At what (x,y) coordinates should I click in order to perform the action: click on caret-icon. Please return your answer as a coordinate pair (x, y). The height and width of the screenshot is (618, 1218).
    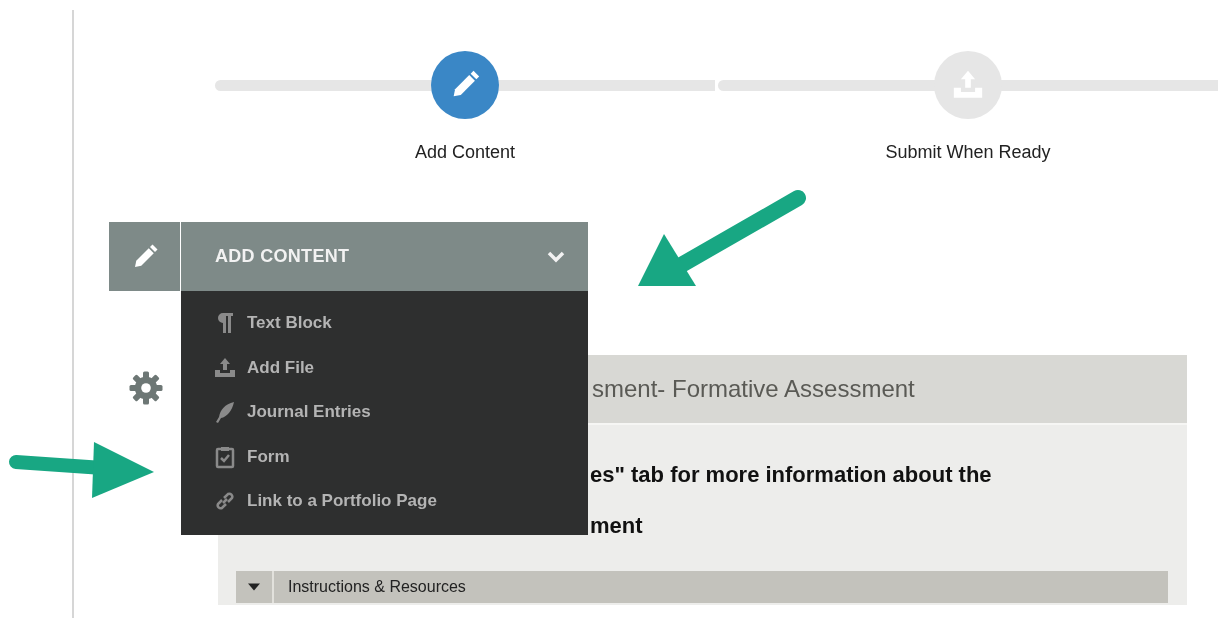
    Looking at the image, I should click on (254, 587).